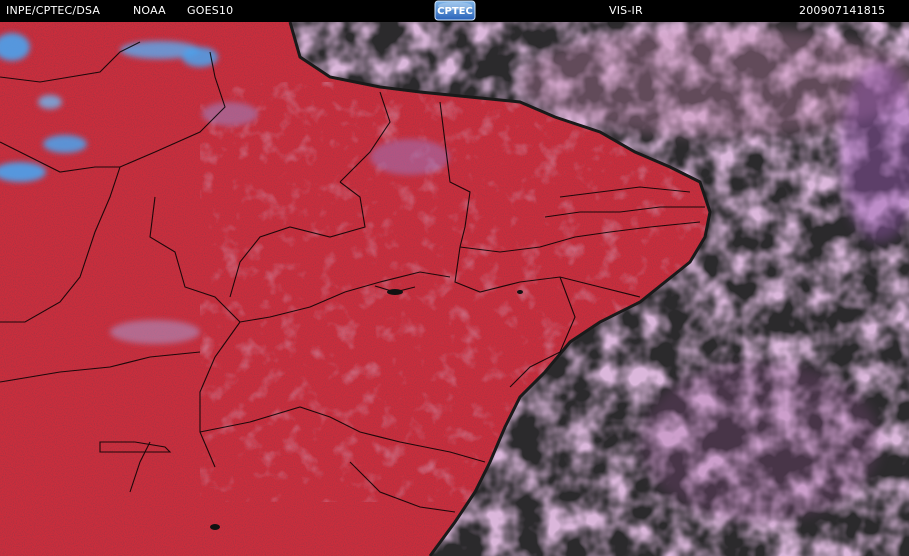 Image resolution: width=909 pixels, height=556 pixels. I want to click on satellite-label: GOES10, so click(210, 10).